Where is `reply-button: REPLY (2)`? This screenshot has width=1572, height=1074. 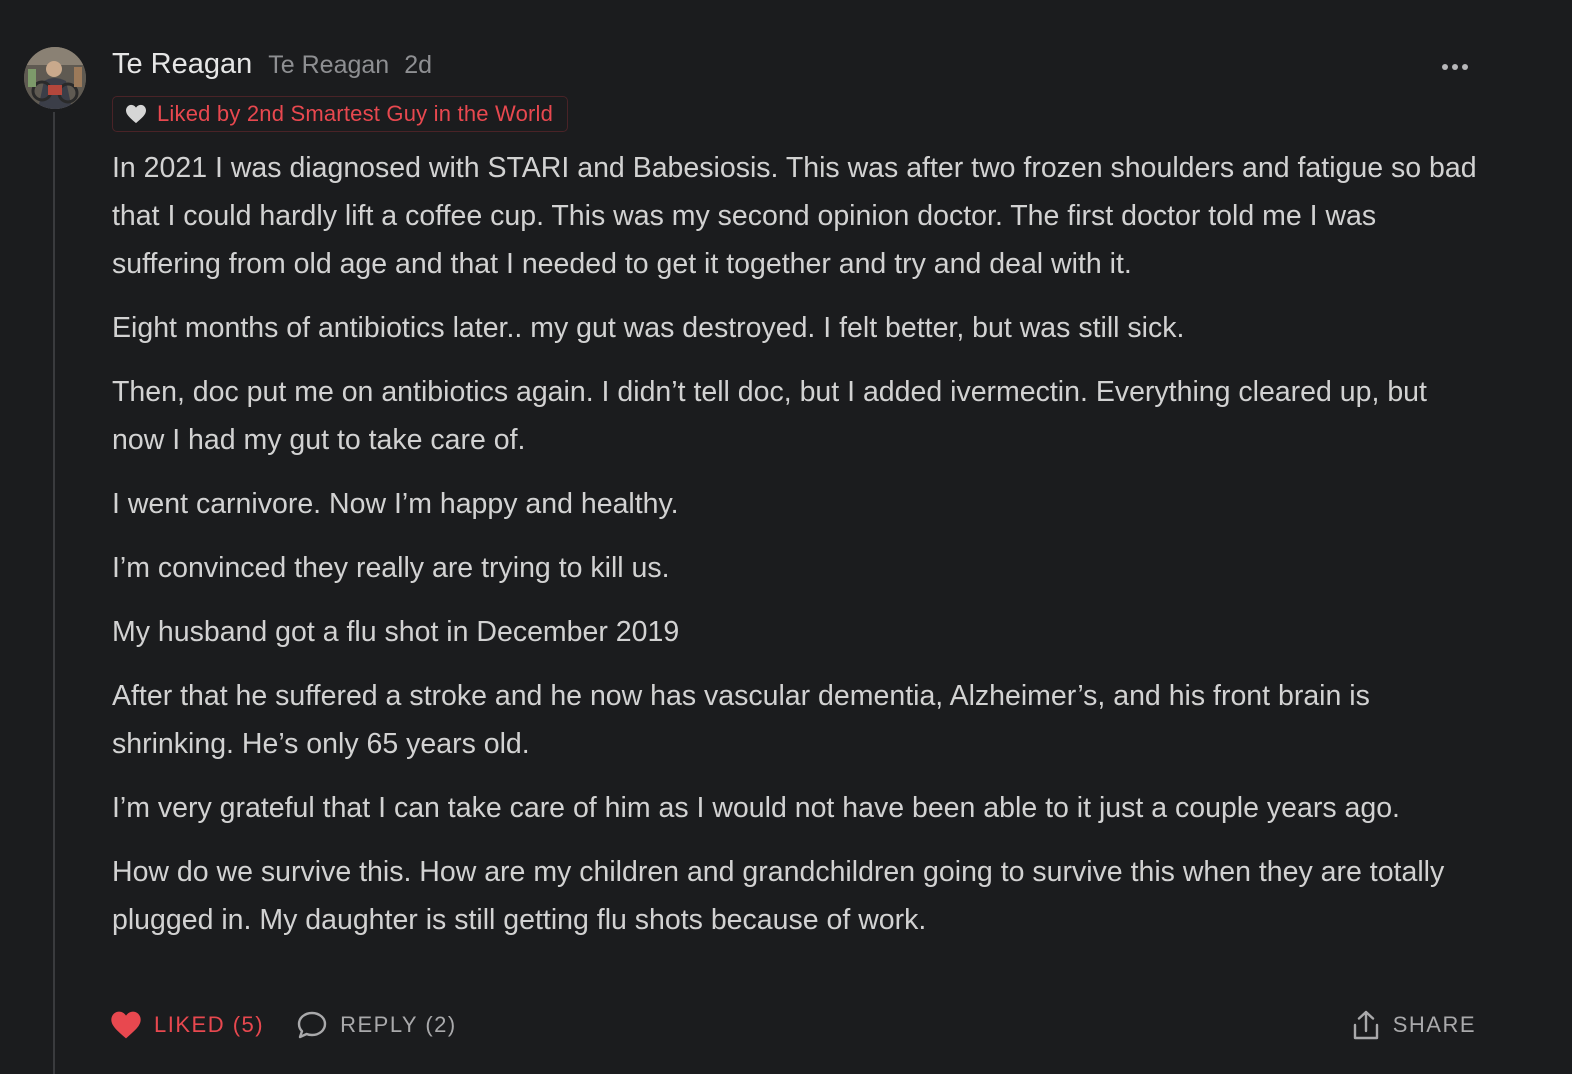
reply-button: REPLY (2) is located at coordinates (376, 1025).